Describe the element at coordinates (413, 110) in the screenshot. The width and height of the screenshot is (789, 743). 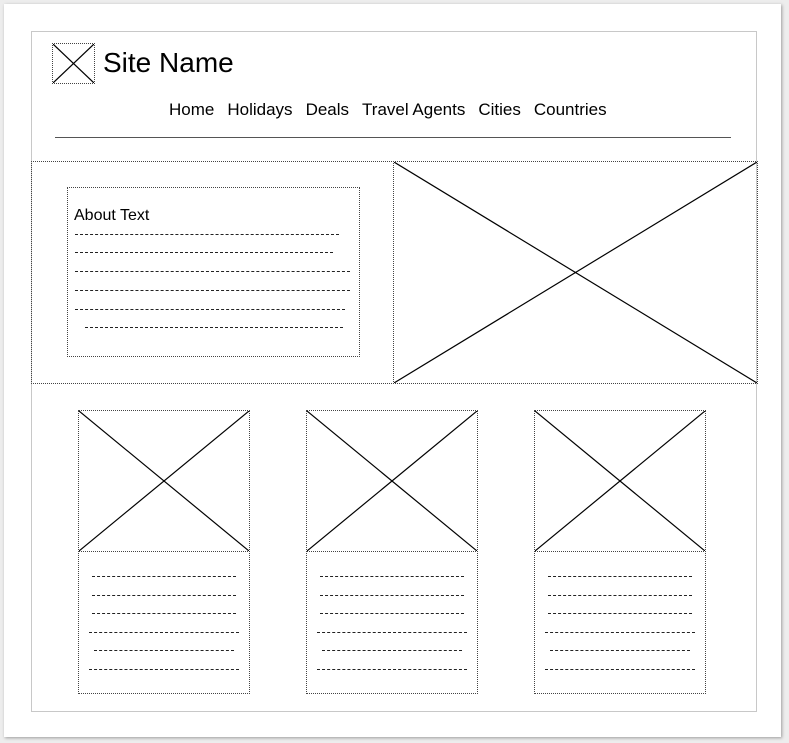
I see `nav-item-travel-agents: Travel Agents` at that location.